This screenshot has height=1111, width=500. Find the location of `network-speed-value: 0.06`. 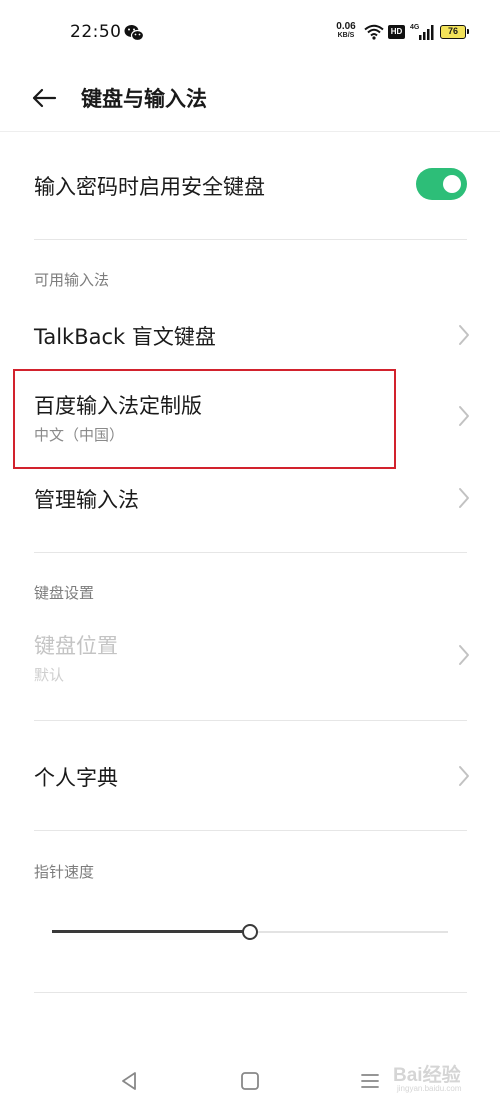

network-speed-value: 0.06 is located at coordinates (346, 26).